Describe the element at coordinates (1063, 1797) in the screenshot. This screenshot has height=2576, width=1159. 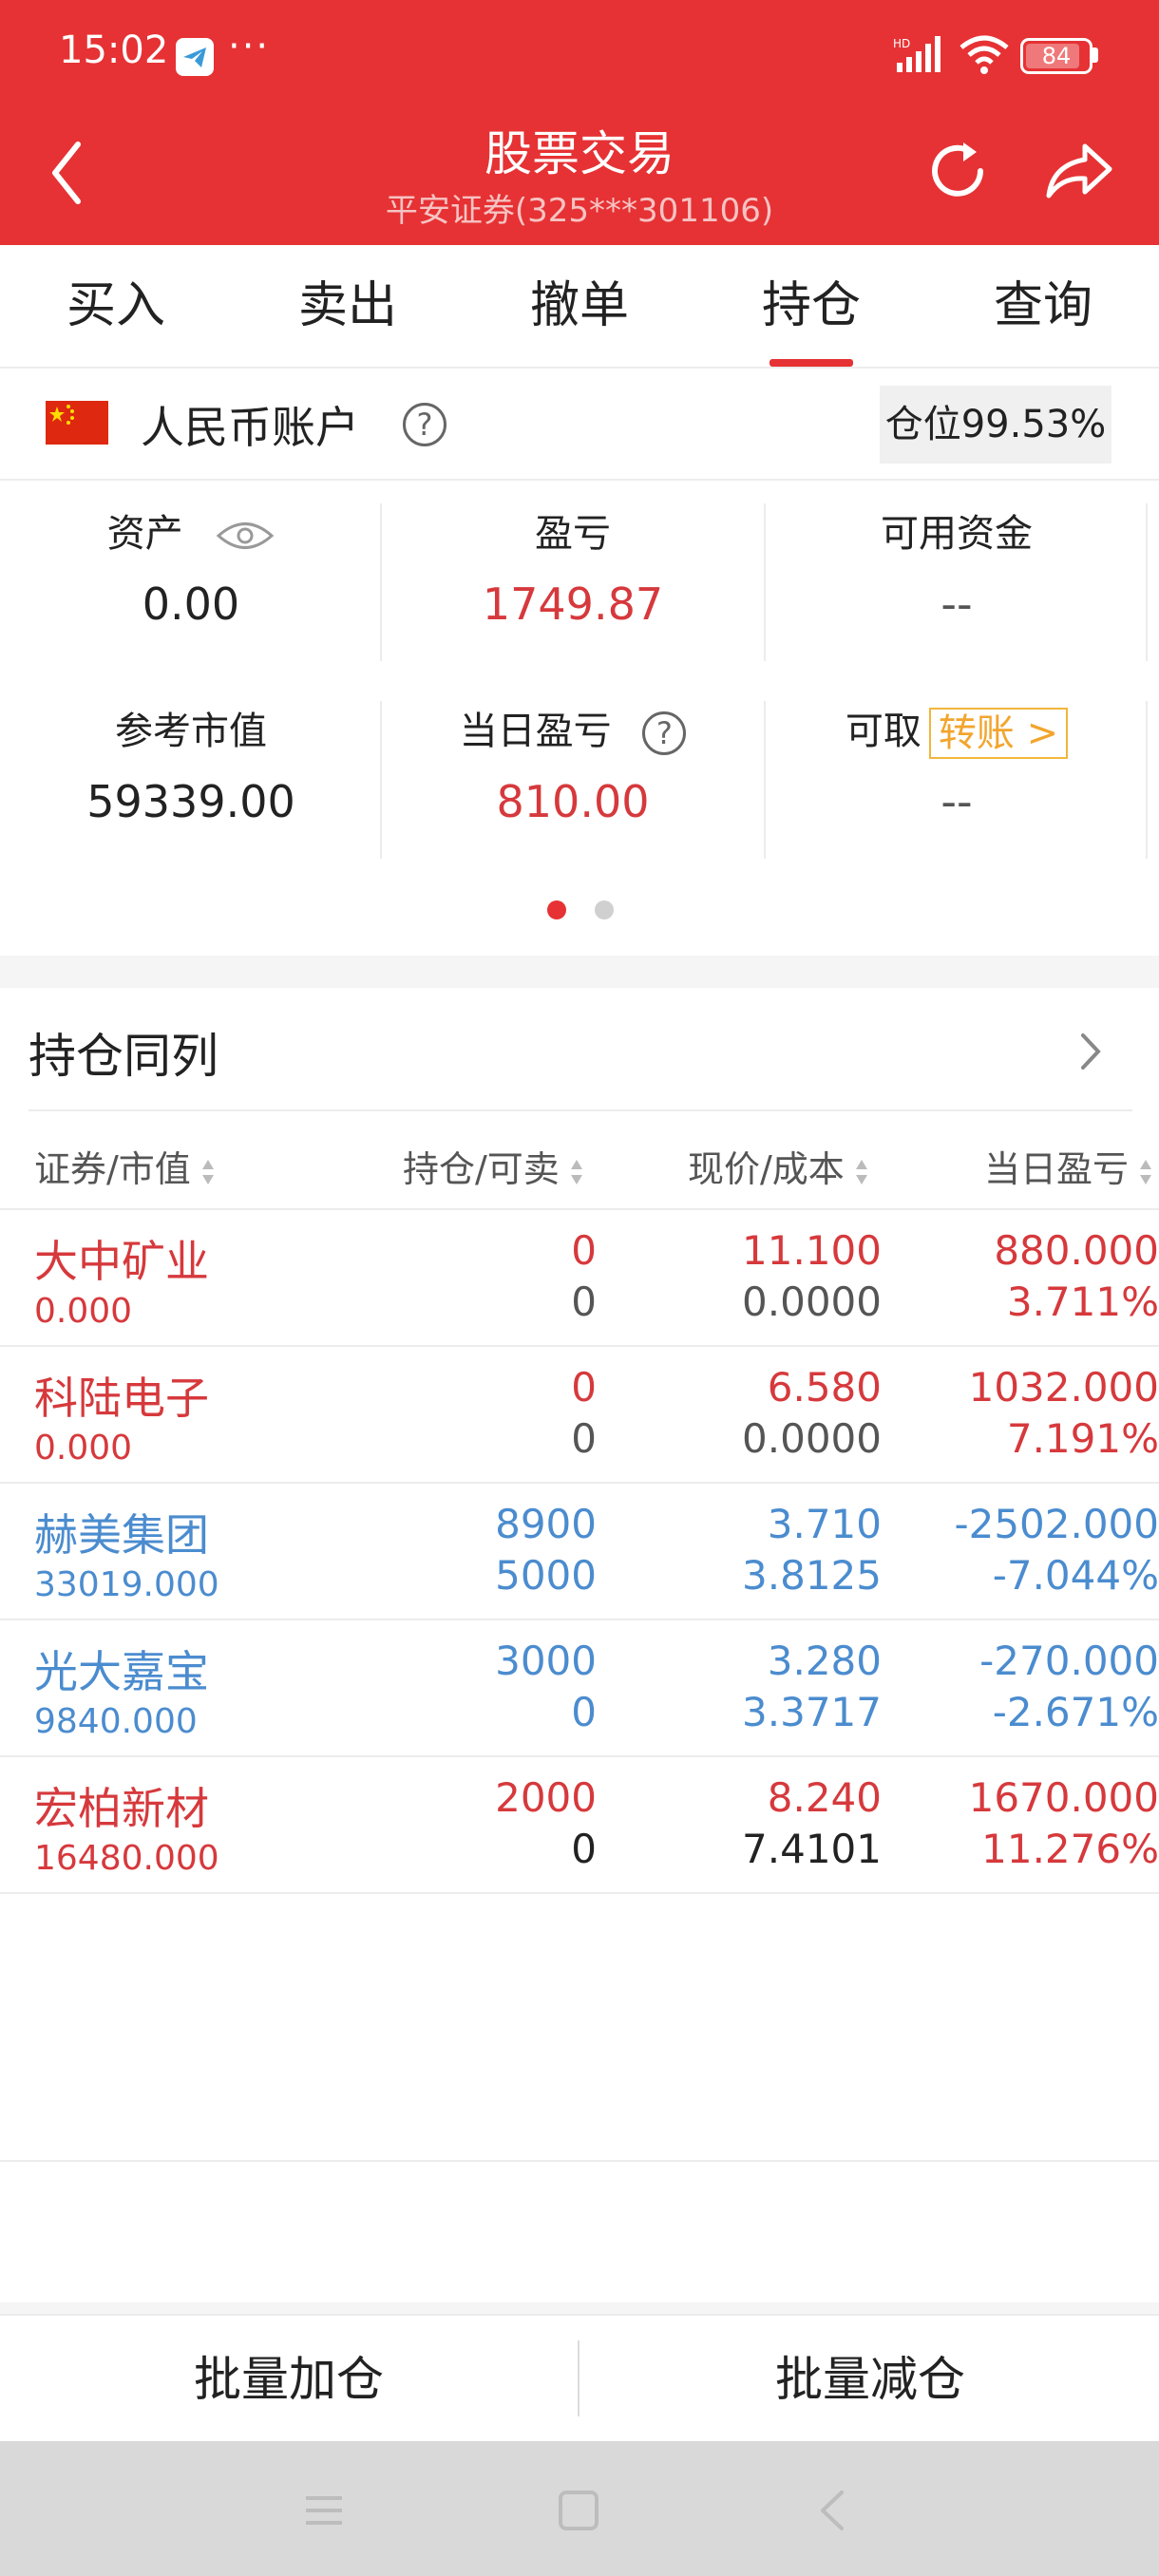
I see `stock-daily-pnl: 1670.000` at that location.